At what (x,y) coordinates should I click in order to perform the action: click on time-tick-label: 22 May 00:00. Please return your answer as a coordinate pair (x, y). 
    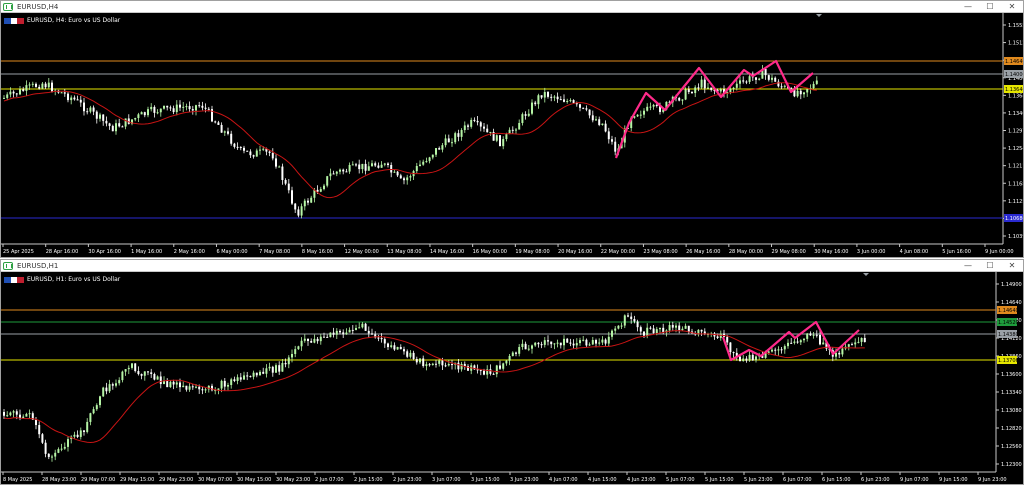
    Looking at the image, I should click on (618, 252).